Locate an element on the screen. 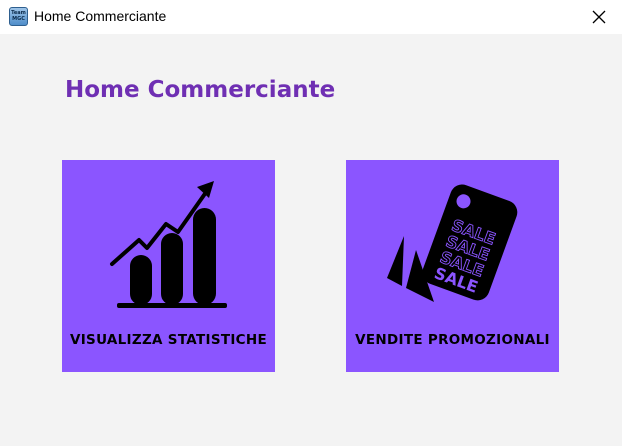  promotions-card-label: VENDITE PROMOZIONALI is located at coordinates (452, 340).